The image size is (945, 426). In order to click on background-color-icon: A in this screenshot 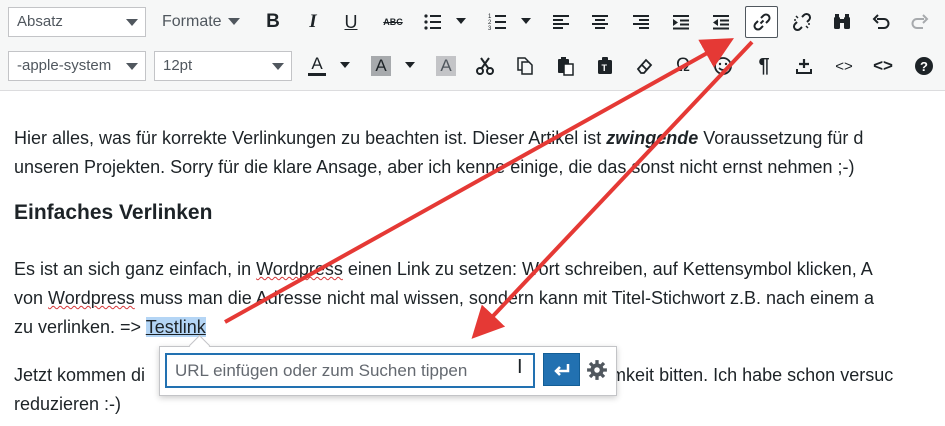, I will do `click(381, 66)`.